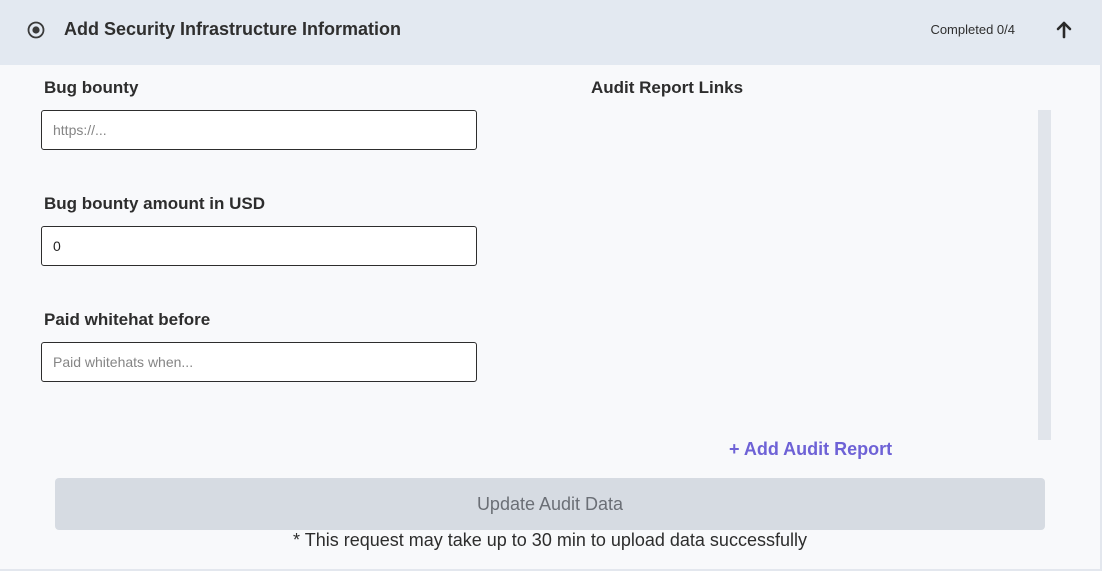 This screenshot has width=1105, height=571. Describe the element at coordinates (810, 449) in the screenshot. I see `add-audit-report-link: + Add Audit Report` at that location.